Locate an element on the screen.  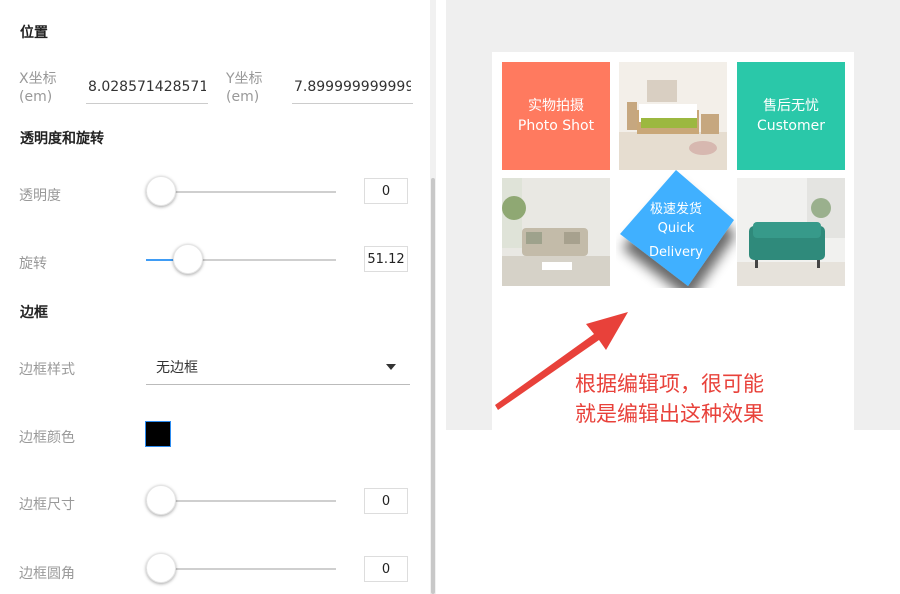
border-size-slider-handle is located at coordinates (161, 500).